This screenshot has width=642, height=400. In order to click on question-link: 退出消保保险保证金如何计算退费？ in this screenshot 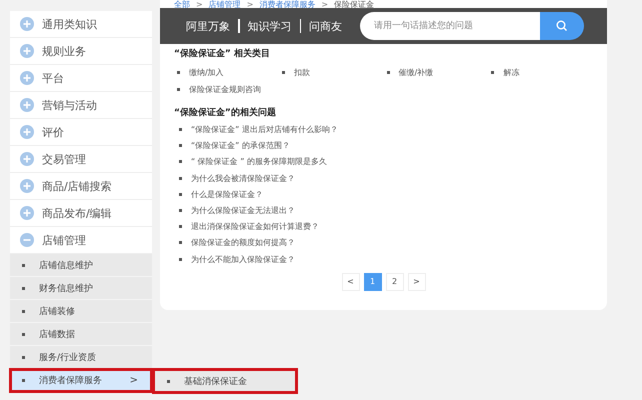, I will do `click(384, 227)`.